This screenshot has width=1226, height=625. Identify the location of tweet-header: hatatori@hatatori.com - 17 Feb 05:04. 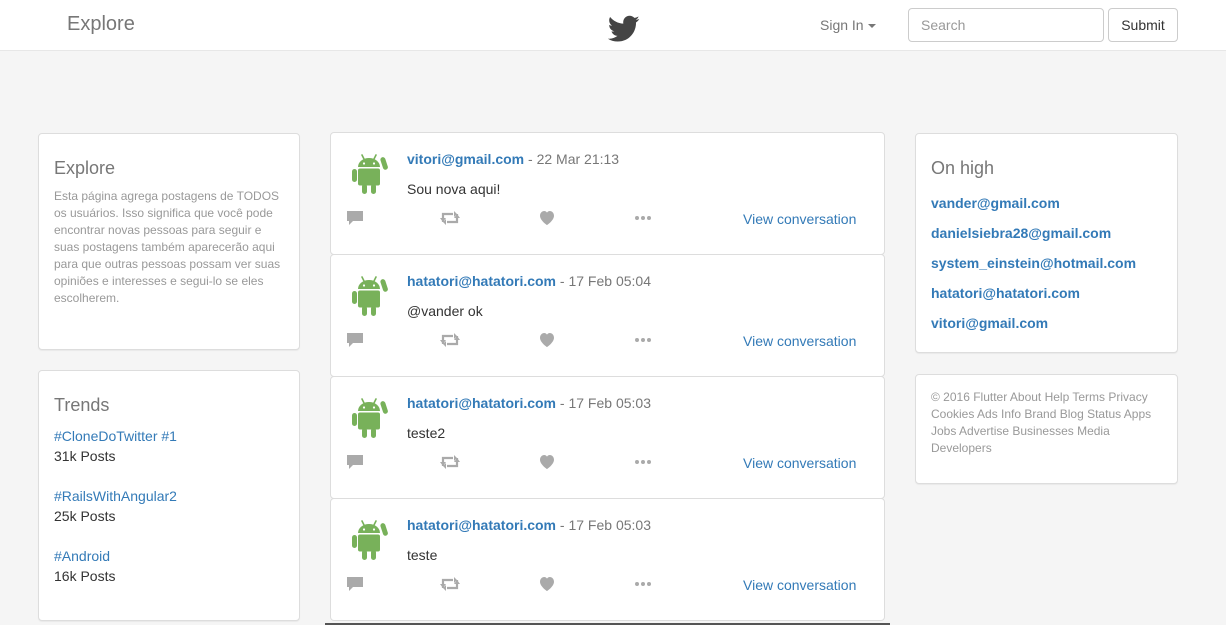
(529, 281).